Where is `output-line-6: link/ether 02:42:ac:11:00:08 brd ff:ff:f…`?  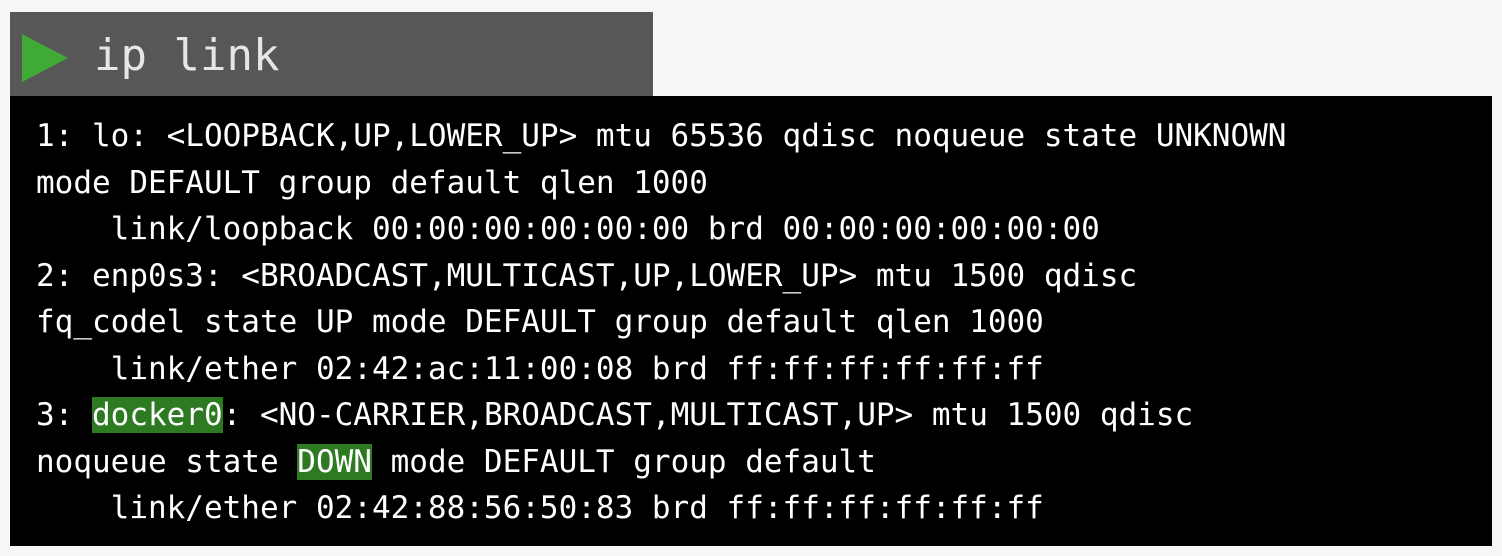
output-line-6: link/ether 02:42:ac:11:00:08 brd ff:ff:f… is located at coordinates (540, 368).